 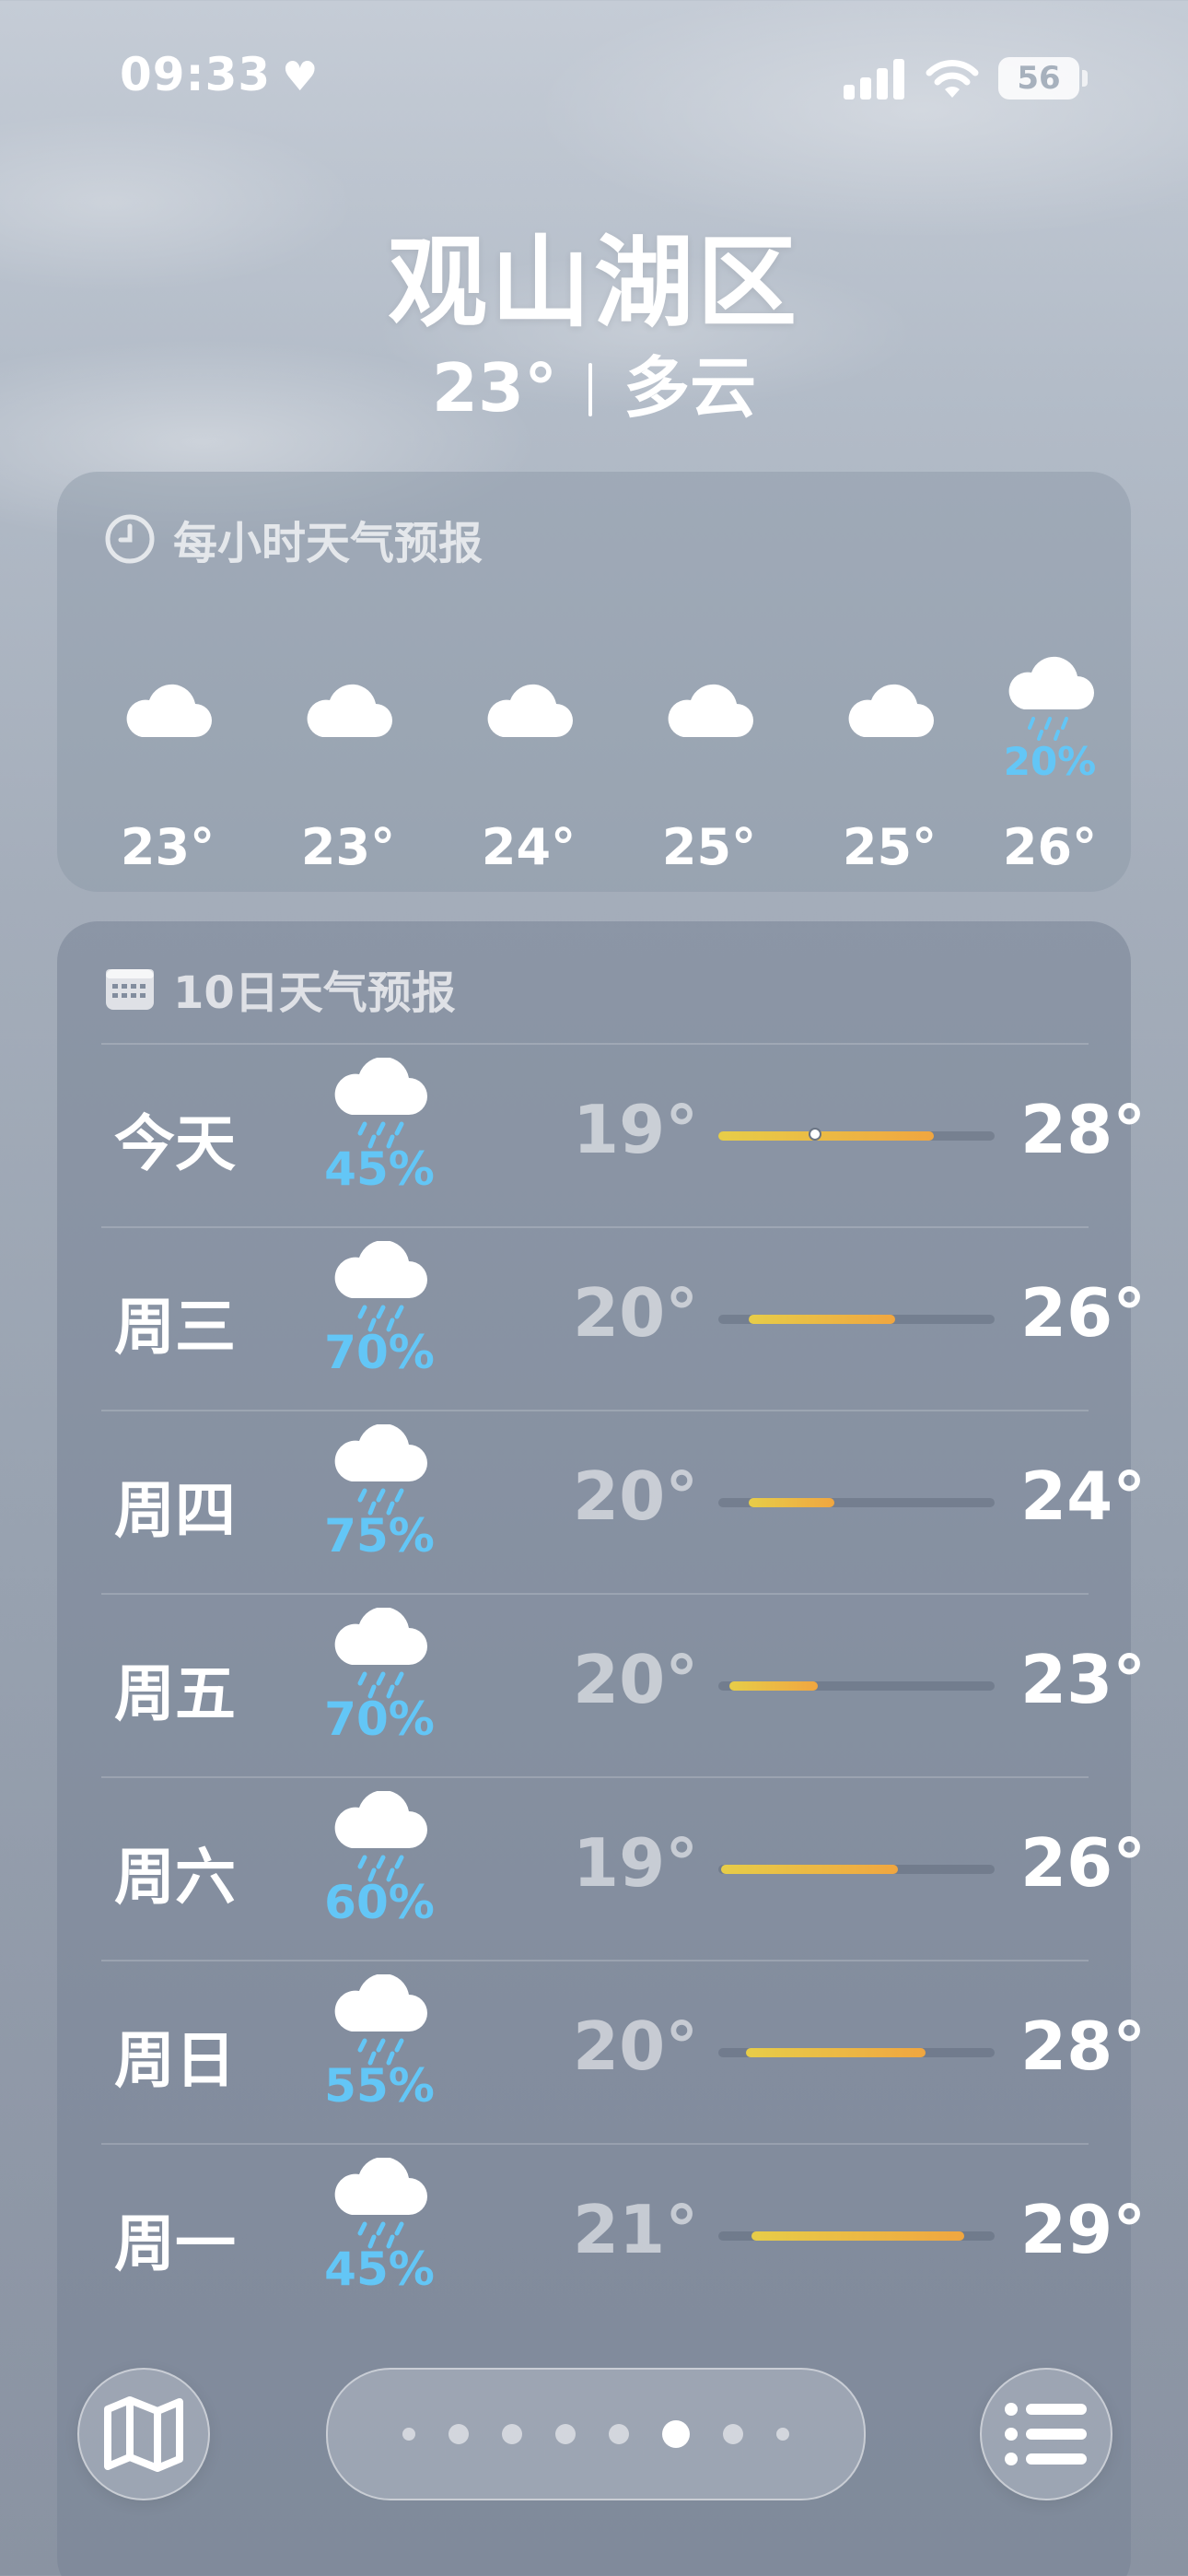 What do you see at coordinates (636, 2229) in the screenshot?
I see `low-temp: 21°` at bounding box center [636, 2229].